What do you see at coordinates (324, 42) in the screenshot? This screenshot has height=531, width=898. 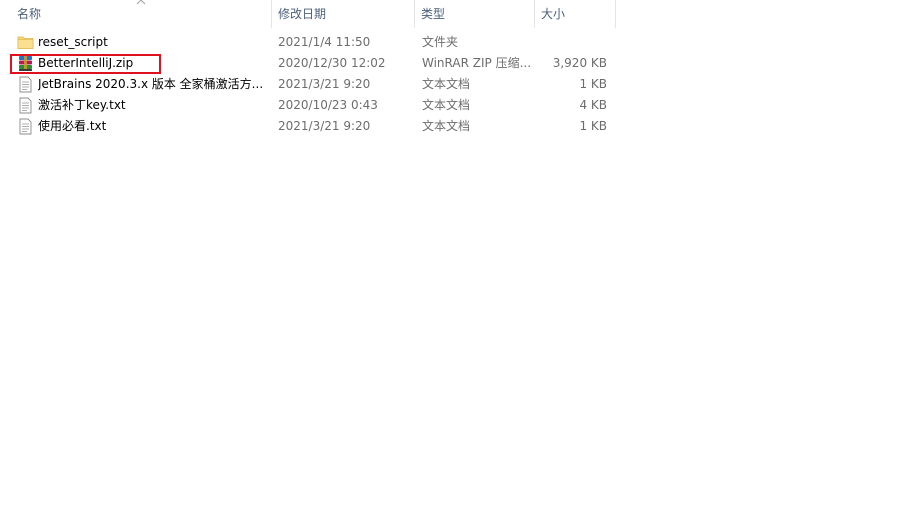 I see `file-date: 2021/1/4 11:50` at bounding box center [324, 42].